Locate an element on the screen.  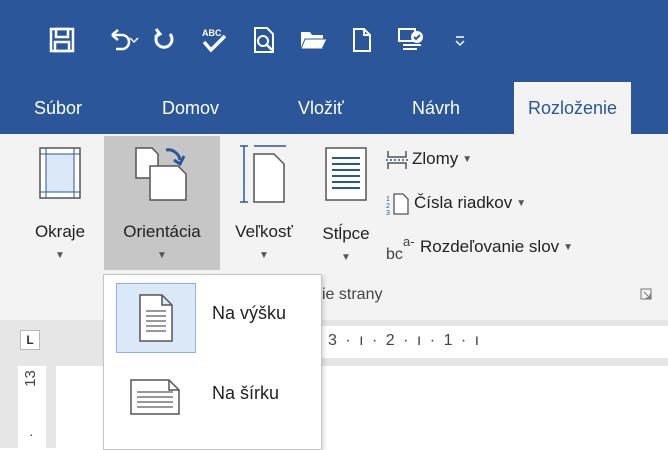
vertical-ruler-number: 13 is located at coordinates (30, 378).